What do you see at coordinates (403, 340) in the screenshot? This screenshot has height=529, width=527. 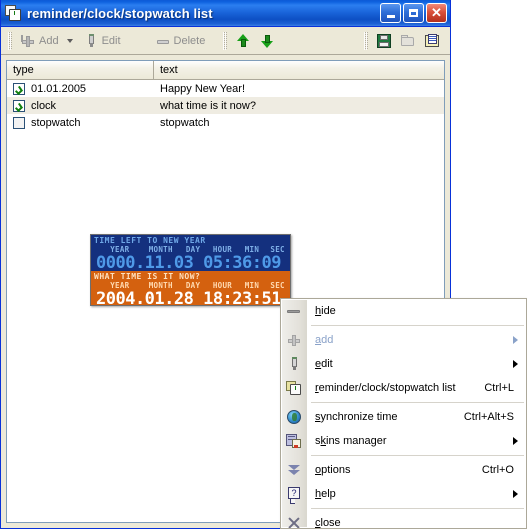 I see `menu-item-add: add` at bounding box center [403, 340].